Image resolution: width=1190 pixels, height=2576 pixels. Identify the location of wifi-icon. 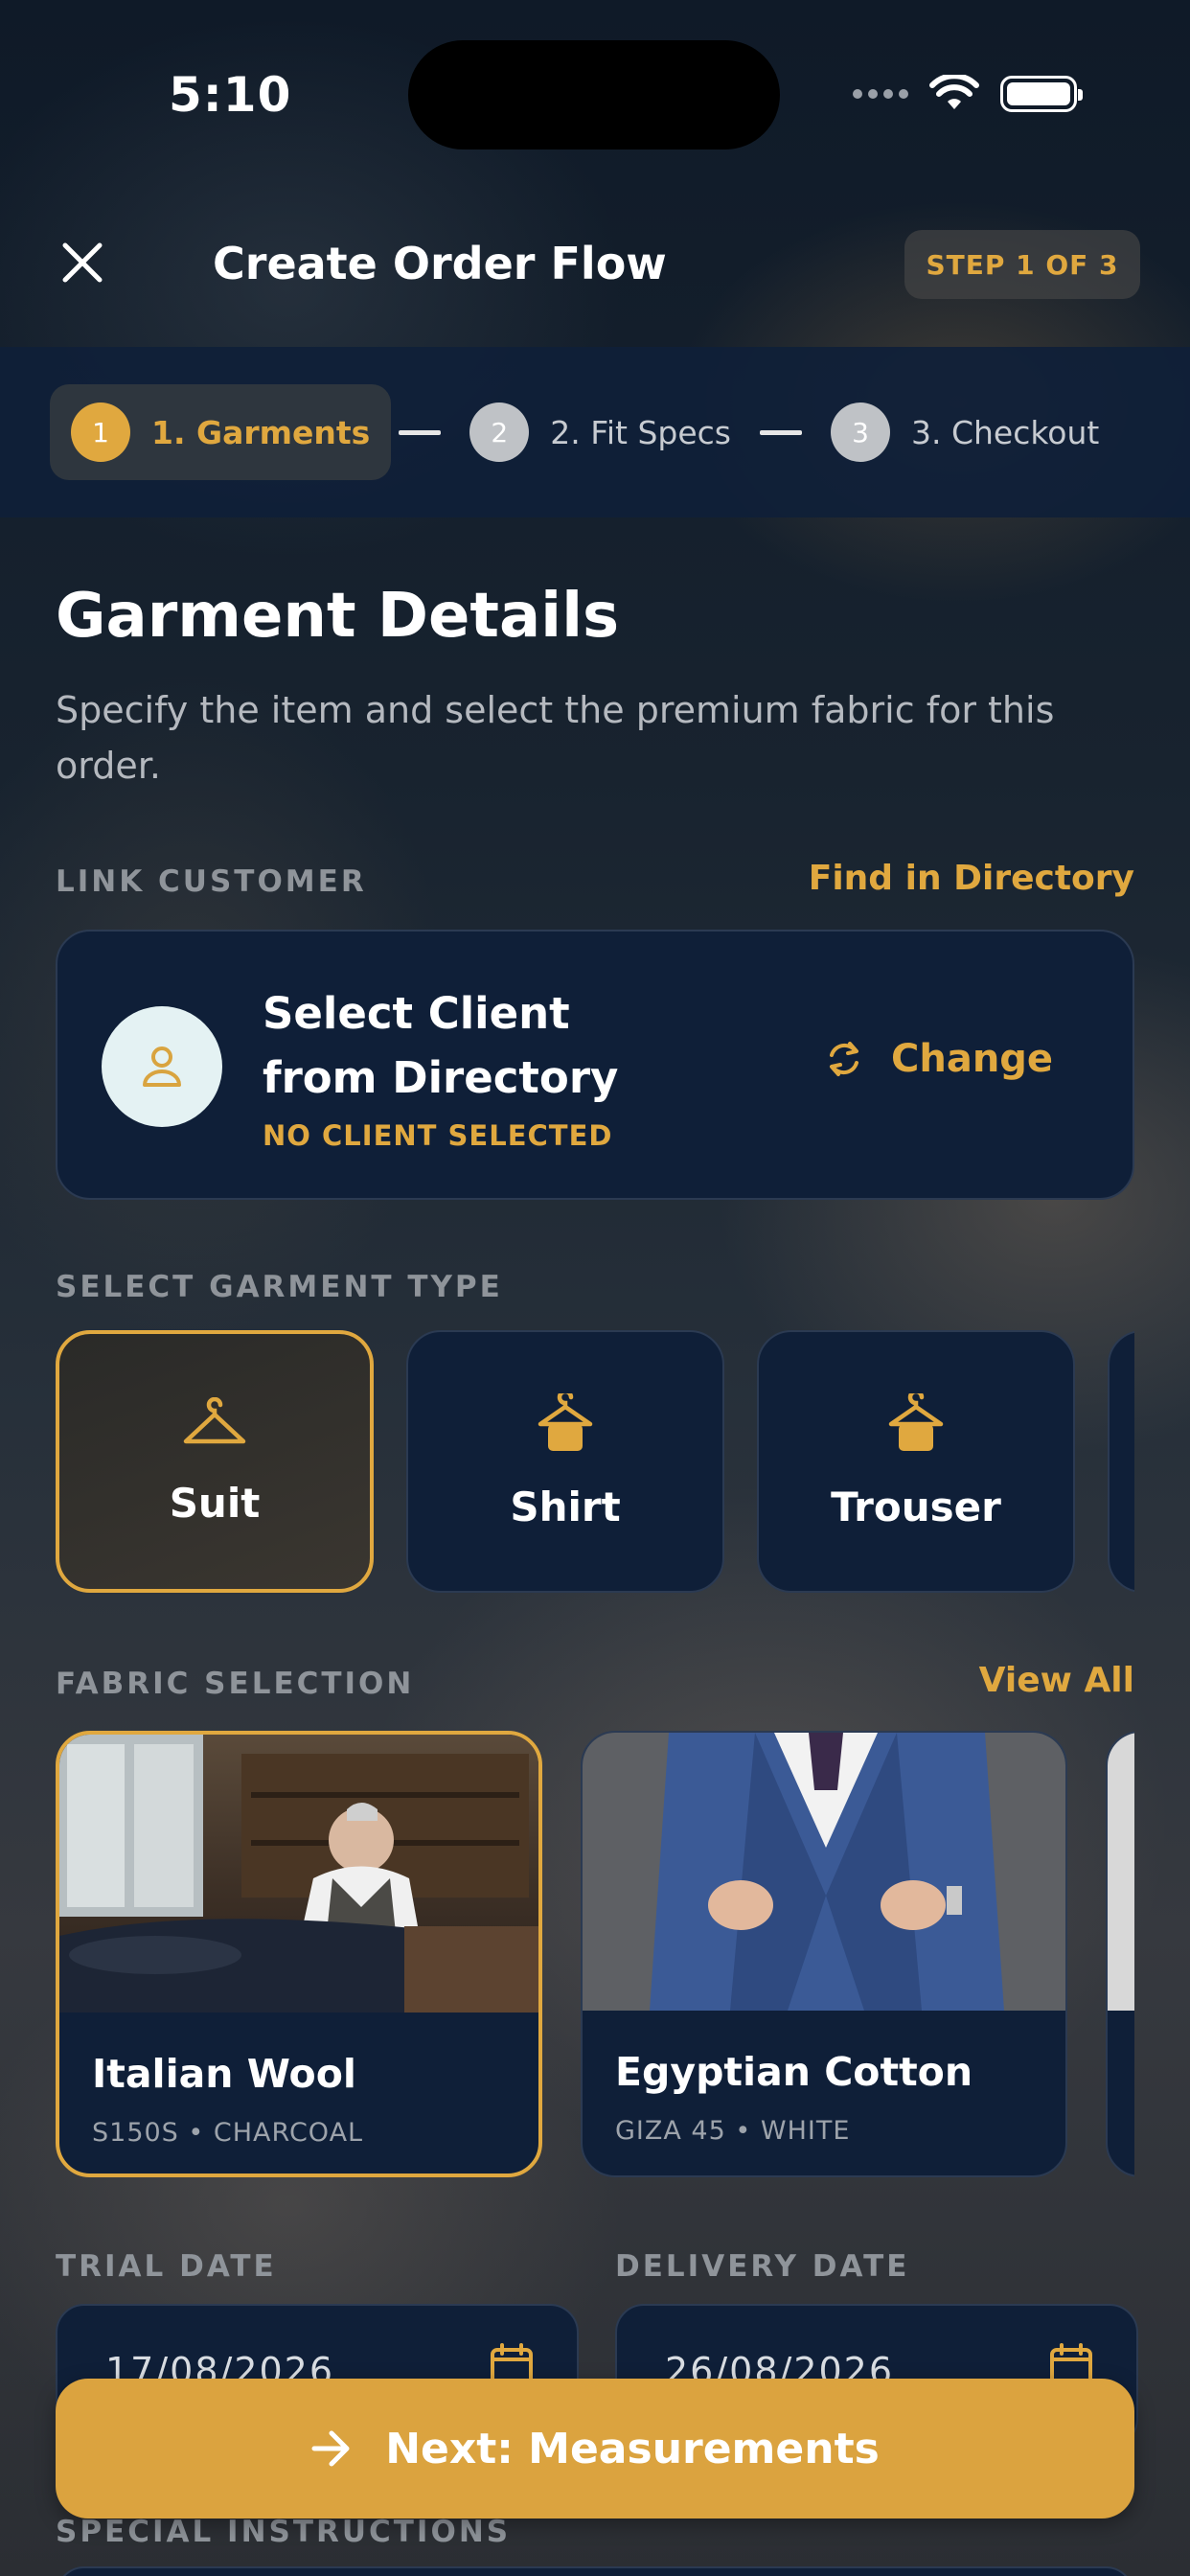
(954, 92).